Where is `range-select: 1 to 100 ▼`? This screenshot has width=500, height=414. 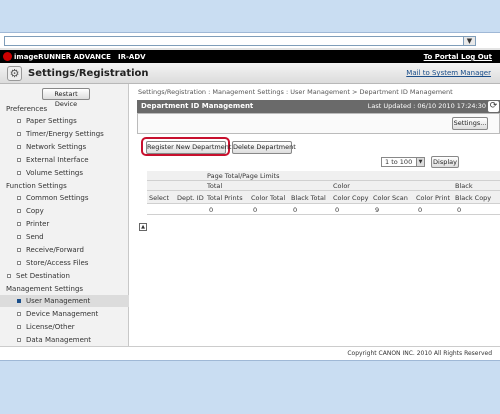
range-select: 1 to 100 ▼ is located at coordinates (403, 162).